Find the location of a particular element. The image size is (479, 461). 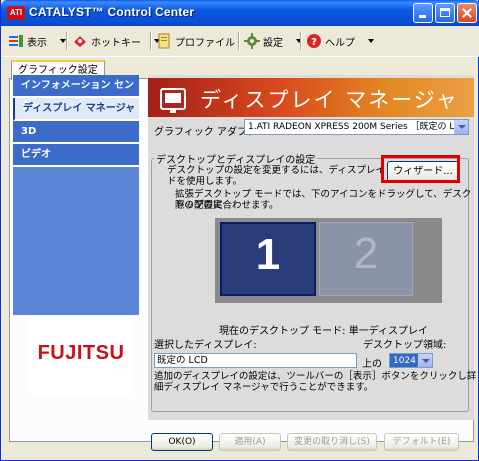

selected-display-field: 既定の LCD is located at coordinates (255, 360).